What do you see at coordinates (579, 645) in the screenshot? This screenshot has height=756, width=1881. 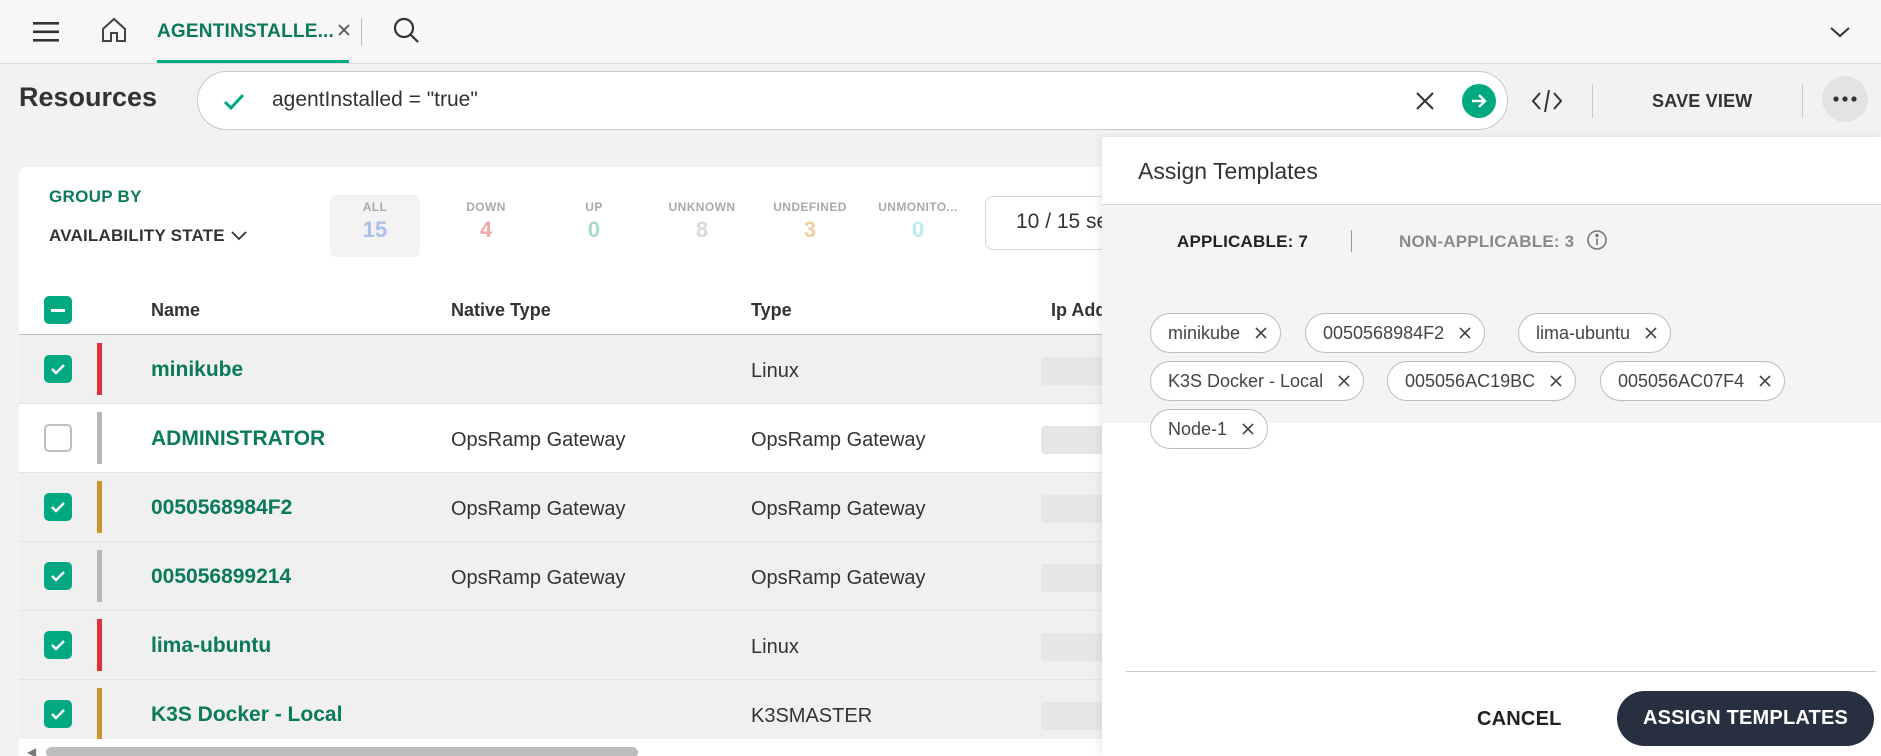 I see `table-row: lima-ubuntu Linux` at bounding box center [579, 645].